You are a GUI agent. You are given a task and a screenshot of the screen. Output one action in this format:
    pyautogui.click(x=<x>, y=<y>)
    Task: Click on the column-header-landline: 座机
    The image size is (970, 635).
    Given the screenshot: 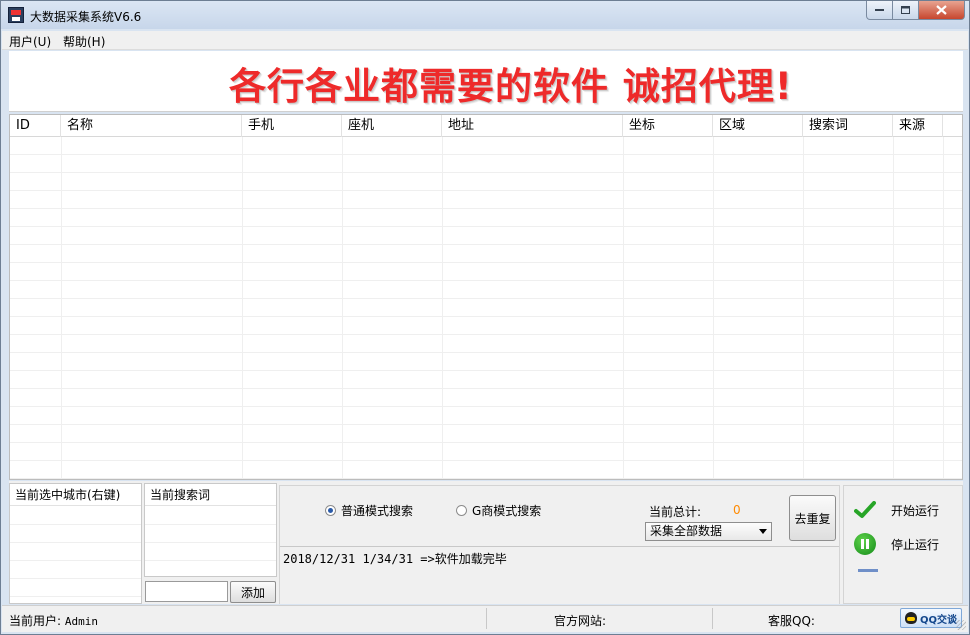 What is the action you would take?
    pyautogui.click(x=392, y=126)
    